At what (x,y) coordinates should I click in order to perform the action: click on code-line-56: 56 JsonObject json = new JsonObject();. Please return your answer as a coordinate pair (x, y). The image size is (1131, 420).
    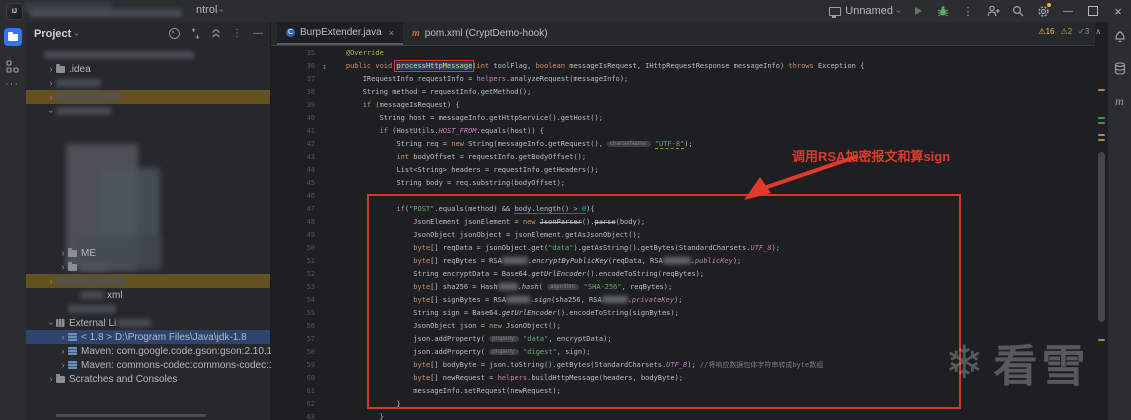
    Looking at the image, I should click on (683, 325).